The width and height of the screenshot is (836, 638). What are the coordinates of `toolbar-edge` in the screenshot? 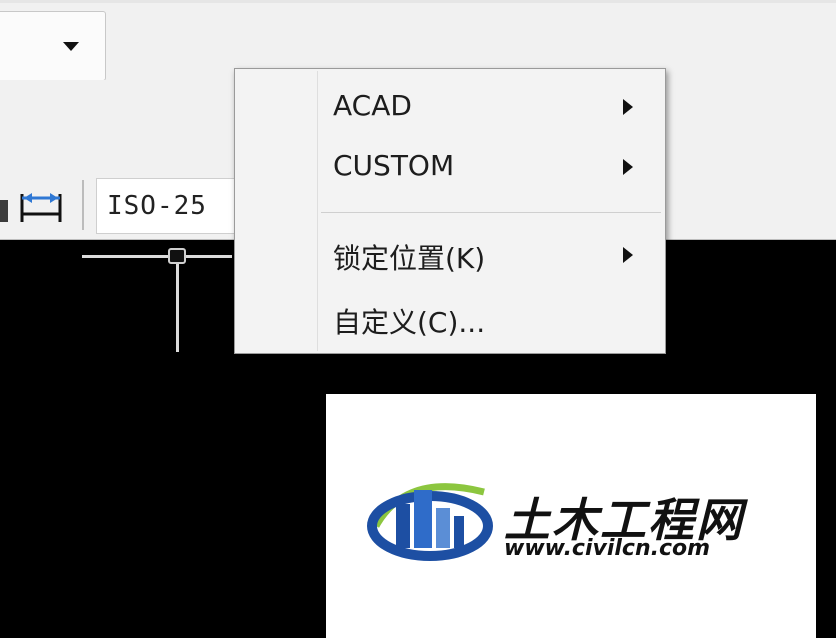 It's located at (4, 211).